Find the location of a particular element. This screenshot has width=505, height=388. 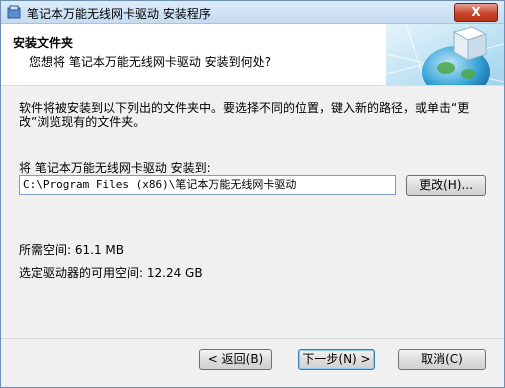

install-path-field: C:\Program Files (x86)\笔记本万能无线网卡驱动 is located at coordinates (207, 185).